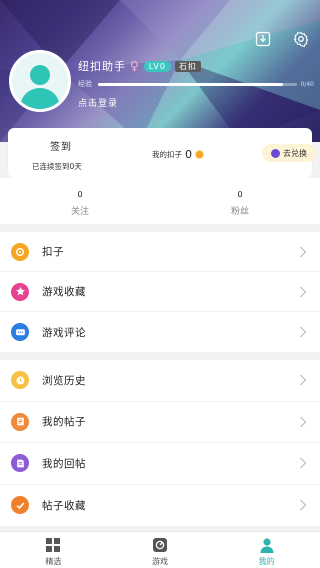  What do you see at coordinates (188, 154) in the screenshot?
I see `coins-value: 0` at bounding box center [188, 154].